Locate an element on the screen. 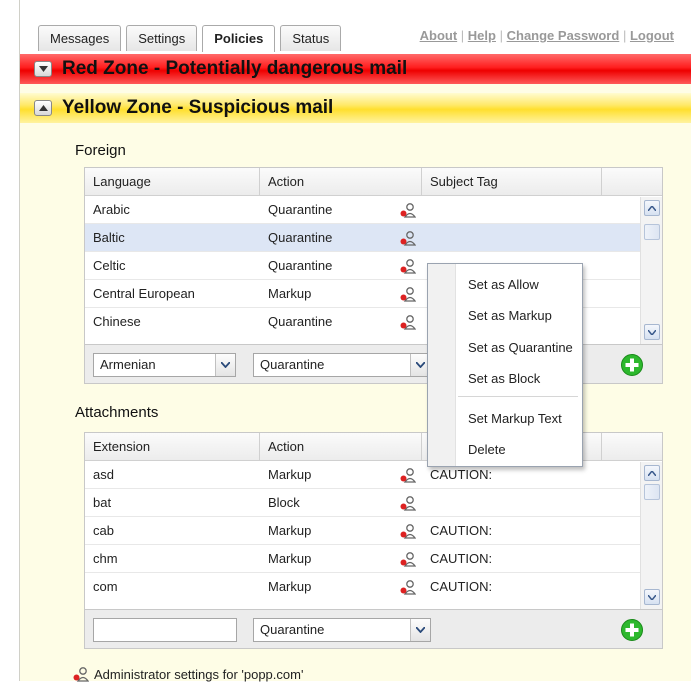  column-header-extension: Extension is located at coordinates (172, 447).